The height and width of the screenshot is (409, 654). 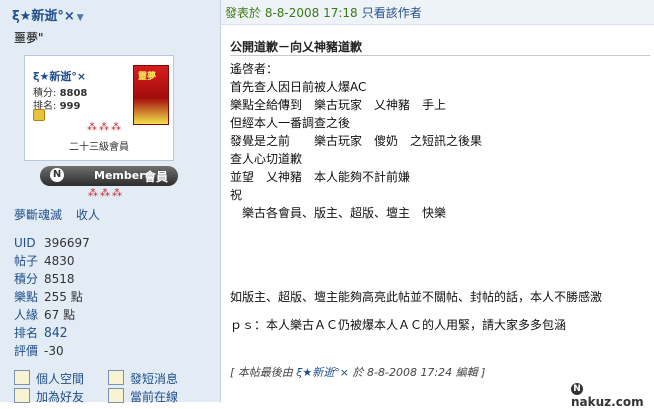 What do you see at coordinates (26, 315) in the screenshot?
I see `stat-key: 人緣` at bounding box center [26, 315].